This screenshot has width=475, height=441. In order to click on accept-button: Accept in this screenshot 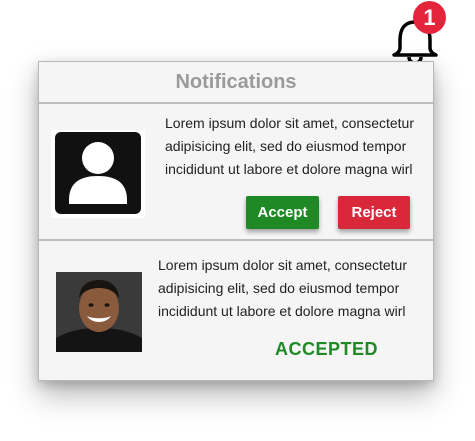, I will do `click(282, 212)`.